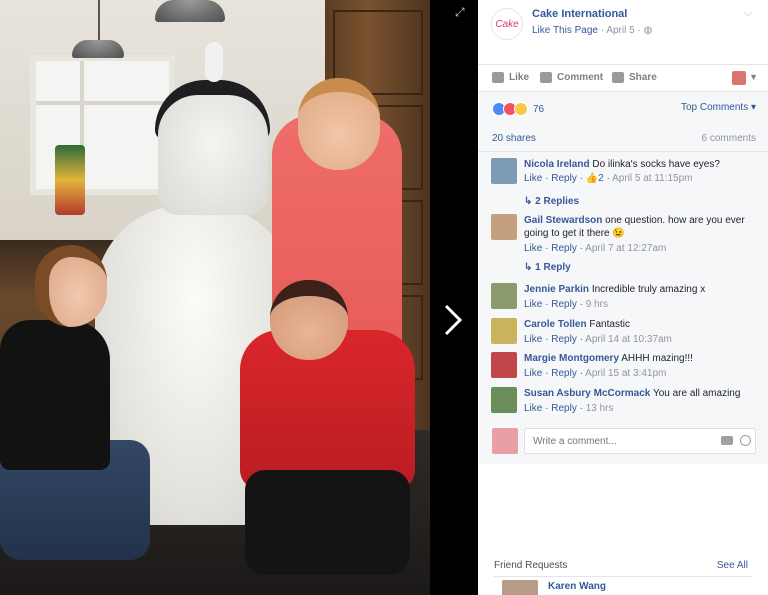  I want to click on like-page-link: Like This Page, so click(565, 30).